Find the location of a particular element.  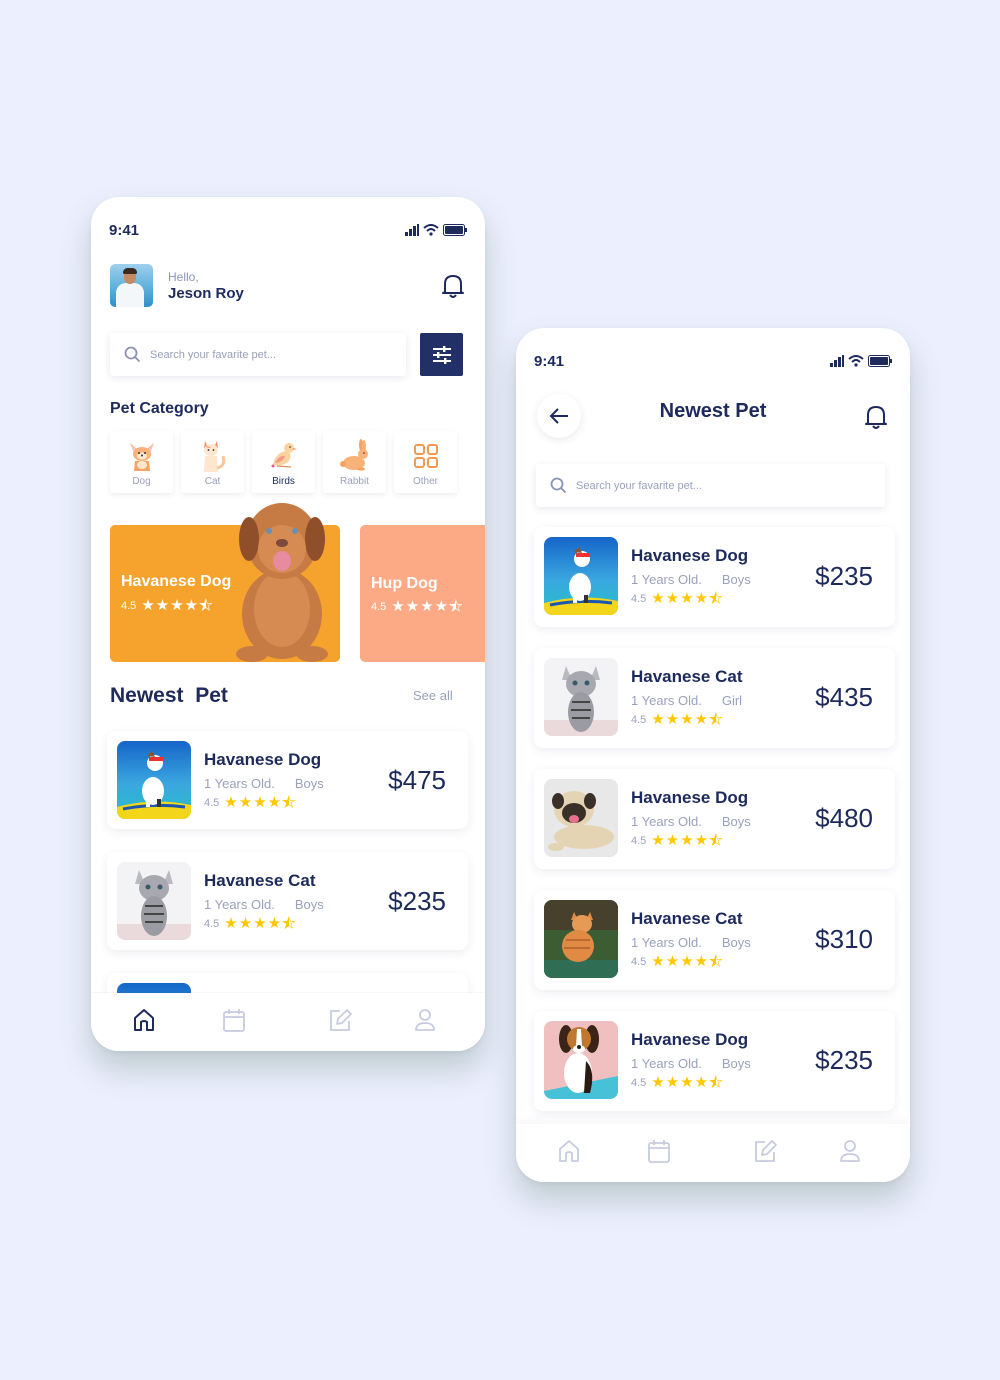

avatar is located at coordinates (131, 285).